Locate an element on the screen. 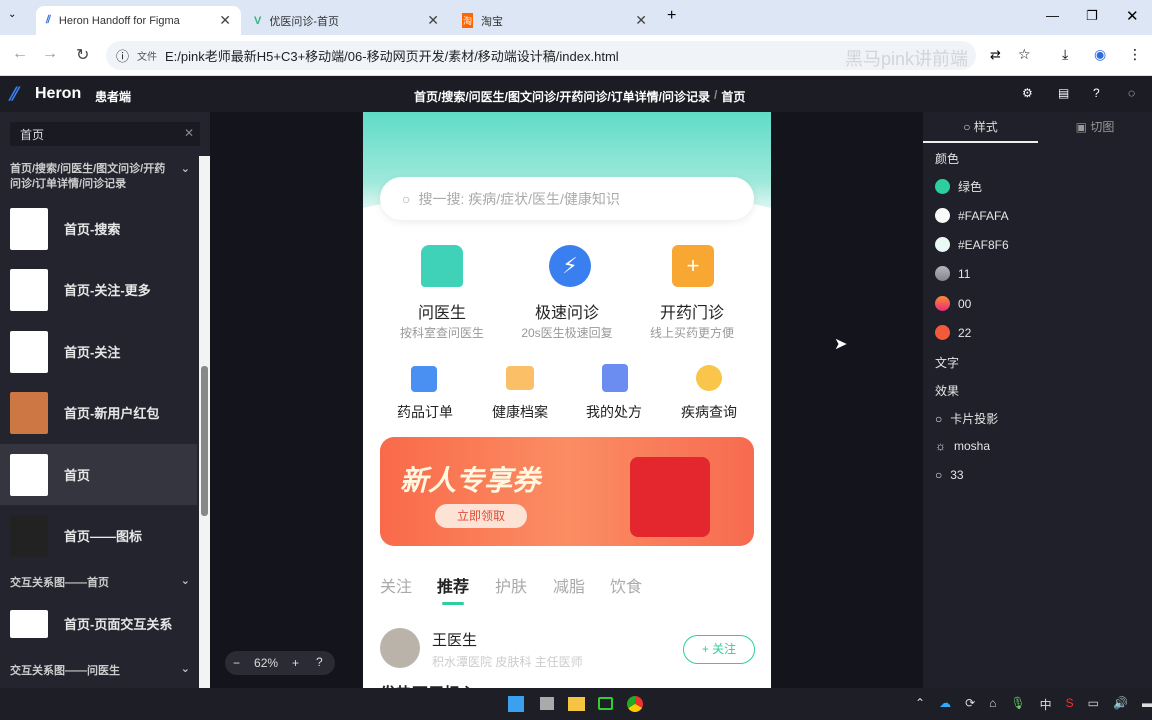 Image resolution: width=1152 pixels, height=720 pixels. feed-tab-diet: 饮食 is located at coordinates (626, 585).